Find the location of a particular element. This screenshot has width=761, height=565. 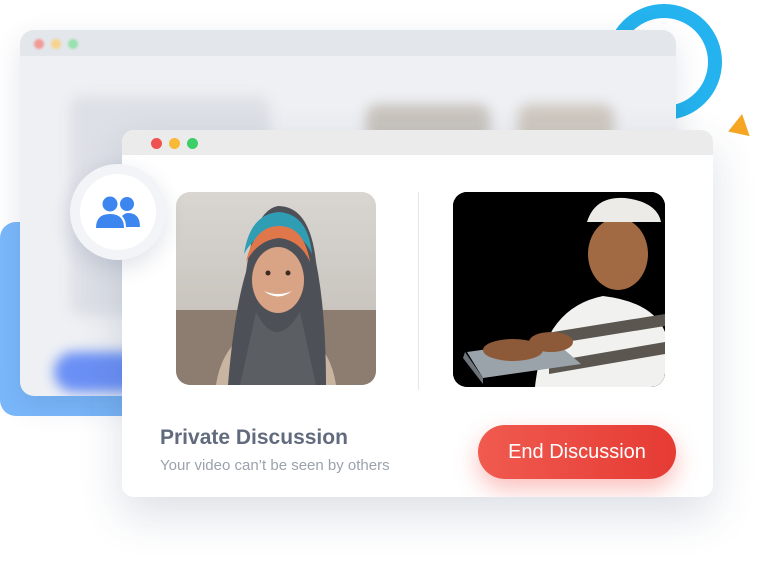

participants-badge-inner is located at coordinates (118, 212).